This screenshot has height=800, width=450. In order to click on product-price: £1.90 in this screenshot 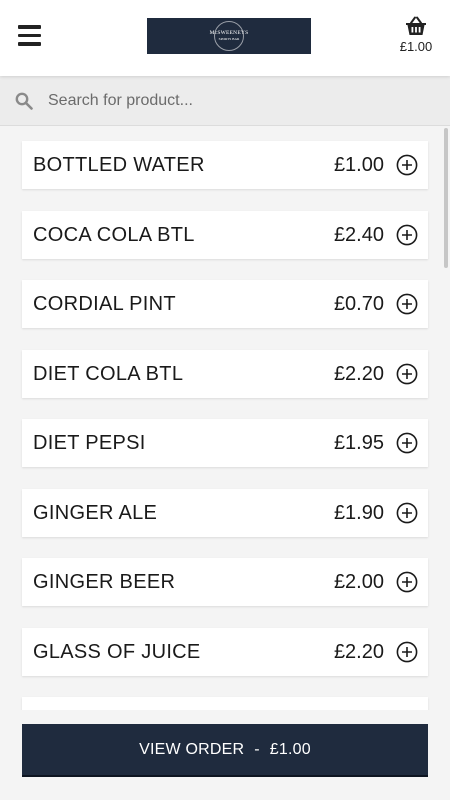, I will do `click(358, 513)`.